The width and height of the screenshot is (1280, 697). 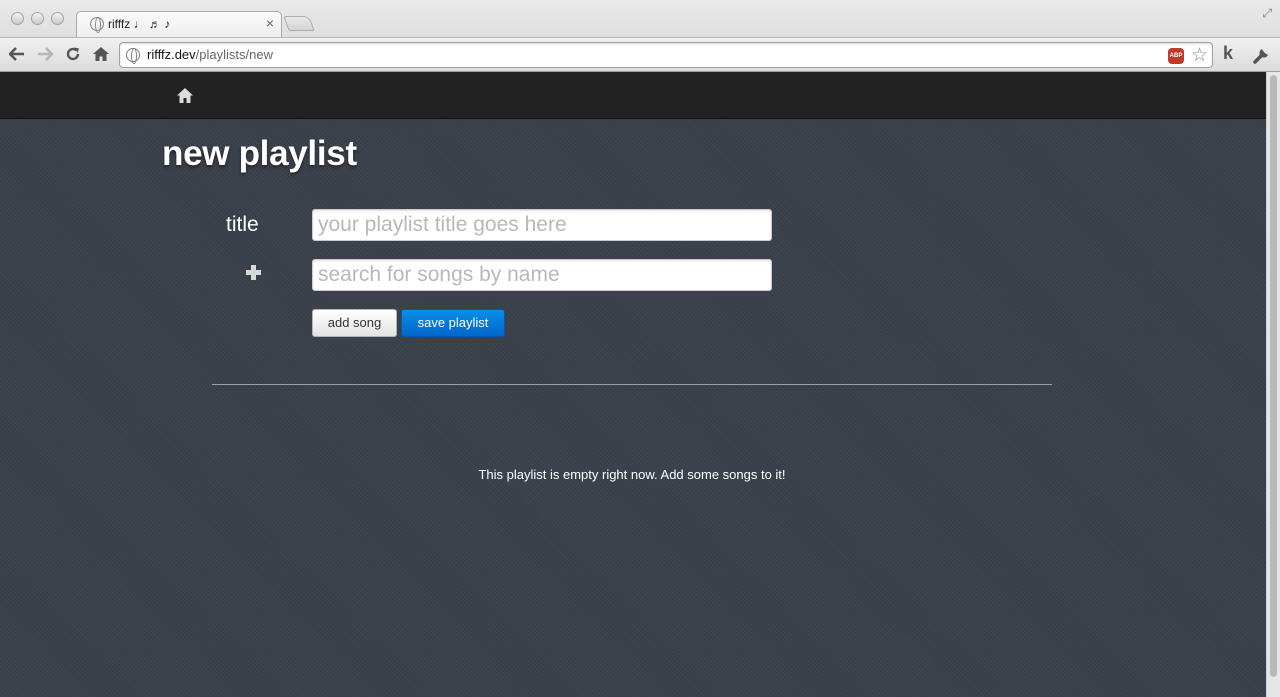 I want to click on url-text: rifffz.dev/playlists/new, so click(x=210, y=54).